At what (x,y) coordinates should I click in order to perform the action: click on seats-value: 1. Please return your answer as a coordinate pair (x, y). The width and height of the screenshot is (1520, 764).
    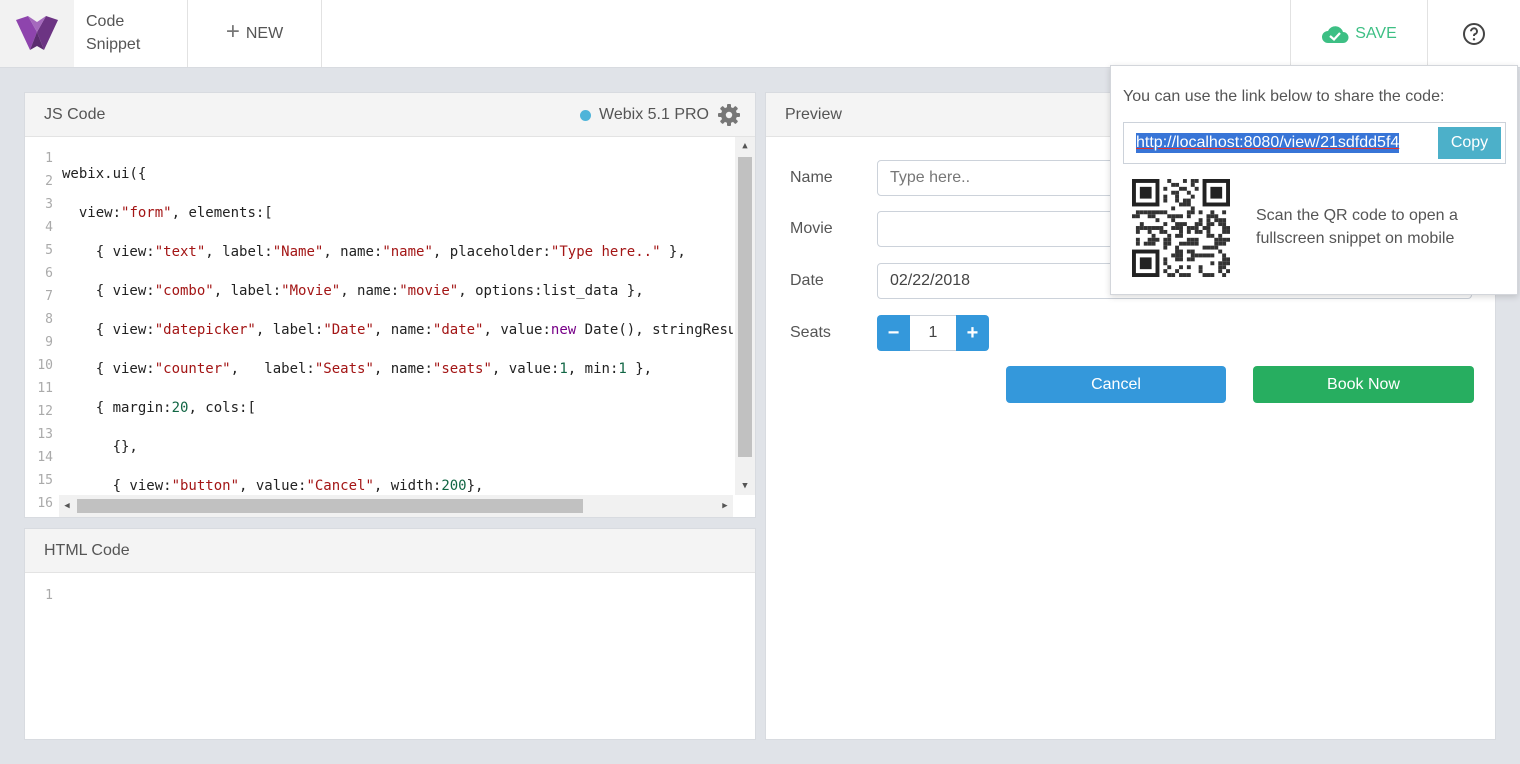
    Looking at the image, I should click on (933, 333).